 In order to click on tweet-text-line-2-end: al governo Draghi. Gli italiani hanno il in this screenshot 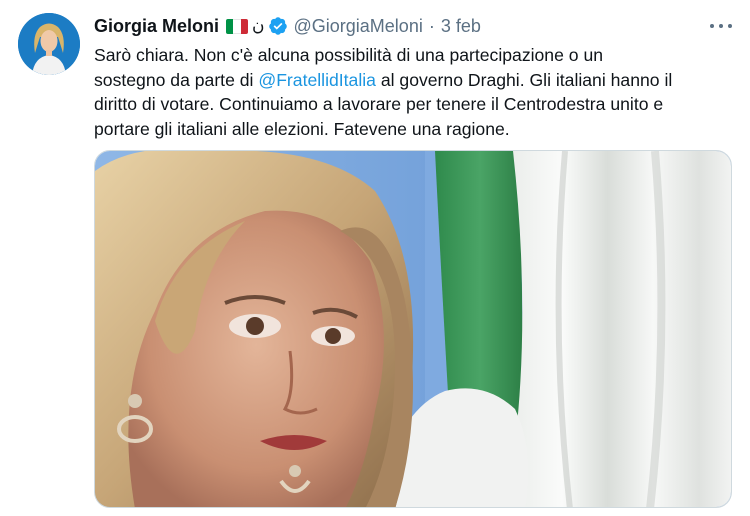, I will do `click(524, 79)`.